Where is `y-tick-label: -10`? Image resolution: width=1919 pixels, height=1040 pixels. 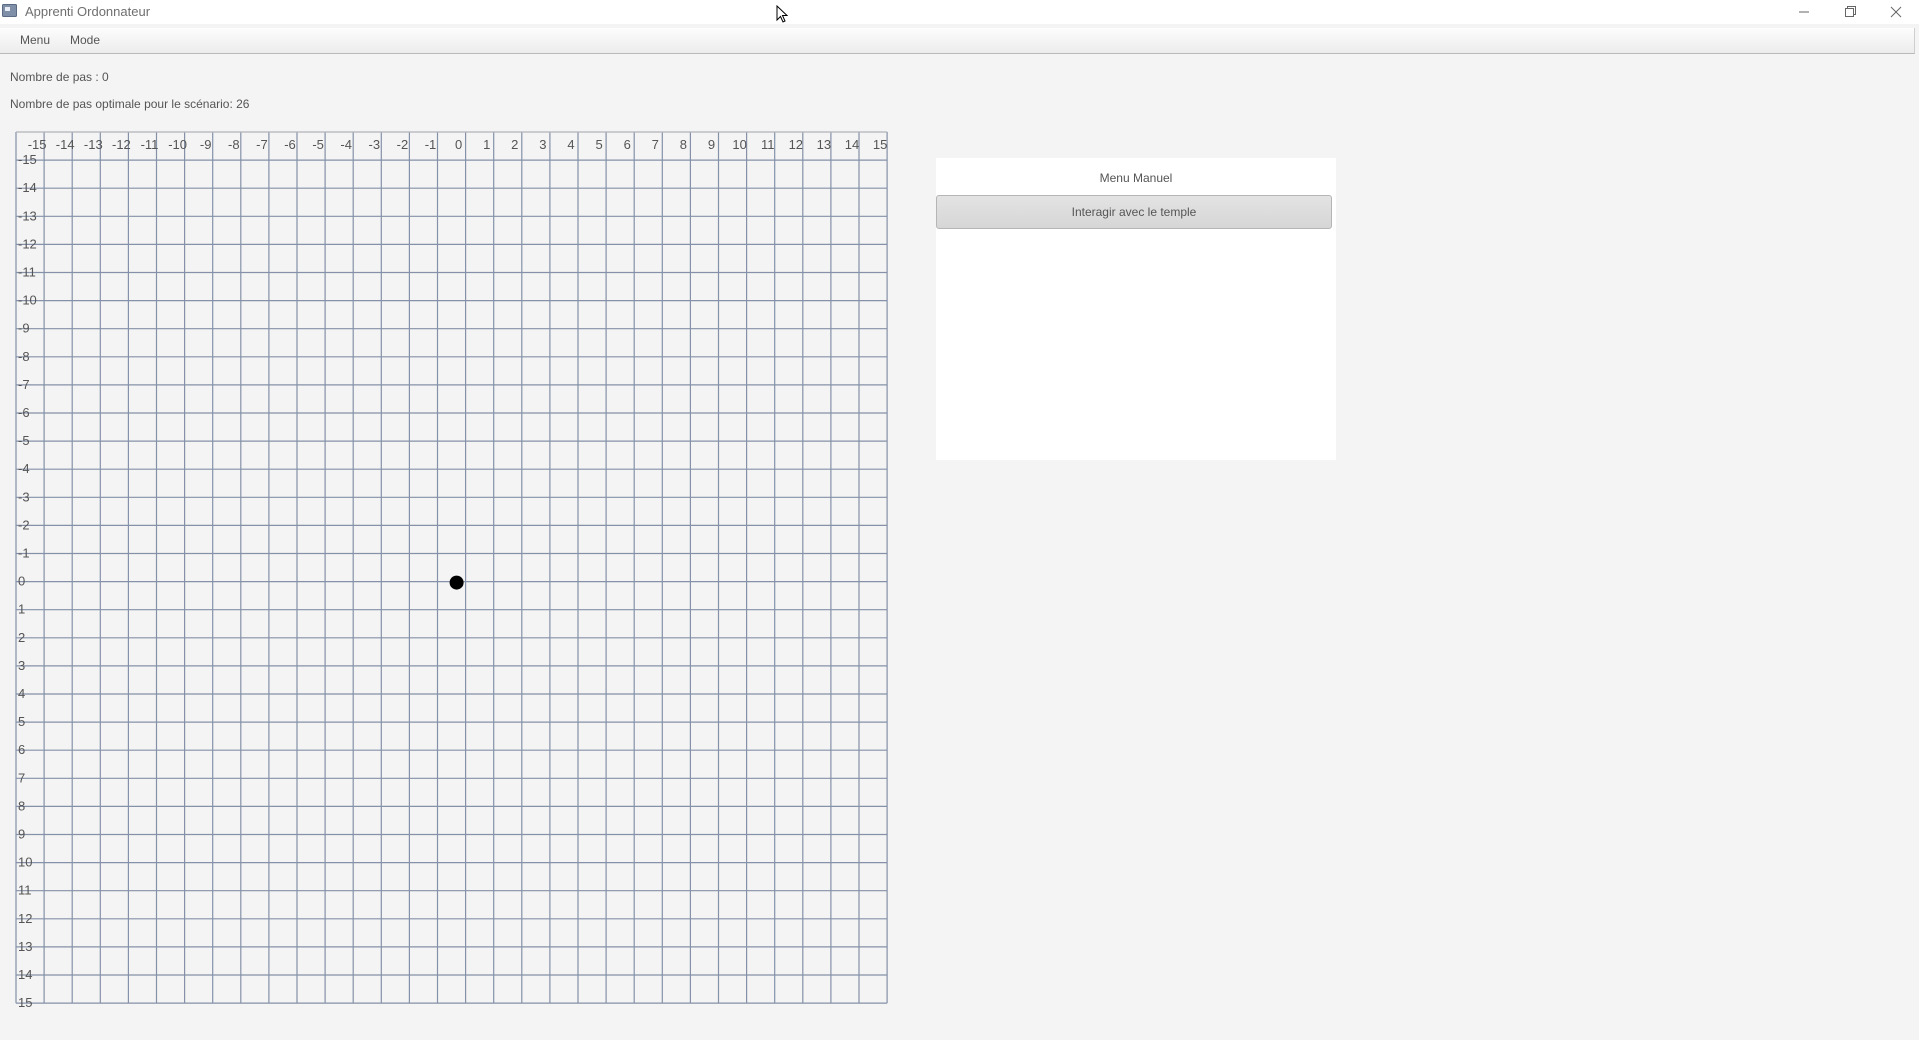
y-tick-label: -10 is located at coordinates (27, 300).